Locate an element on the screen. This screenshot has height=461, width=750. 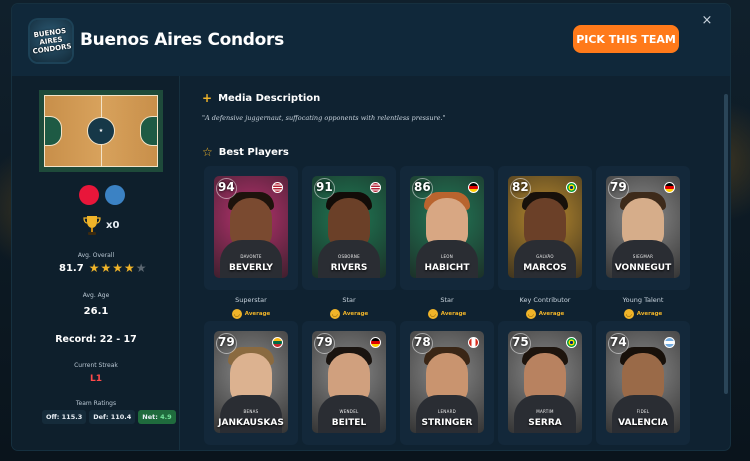
player-portrait: 74 FIDEL VALENCIA is located at coordinates (643, 382).